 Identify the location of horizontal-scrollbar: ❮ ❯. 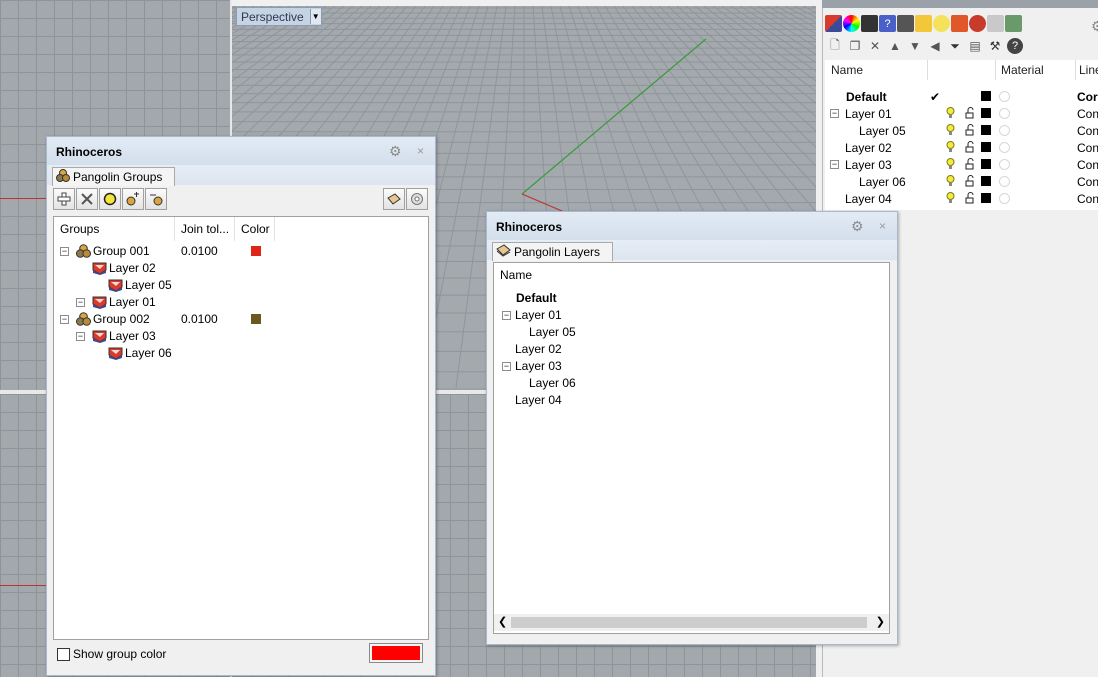
(691, 622).